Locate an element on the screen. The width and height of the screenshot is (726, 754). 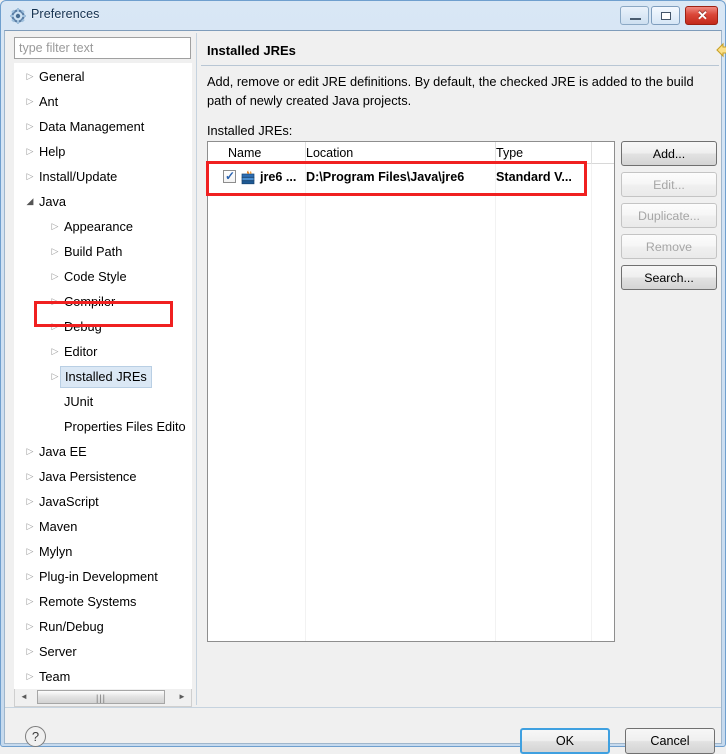
window-title: Preferences is located at coordinates (65, 14).